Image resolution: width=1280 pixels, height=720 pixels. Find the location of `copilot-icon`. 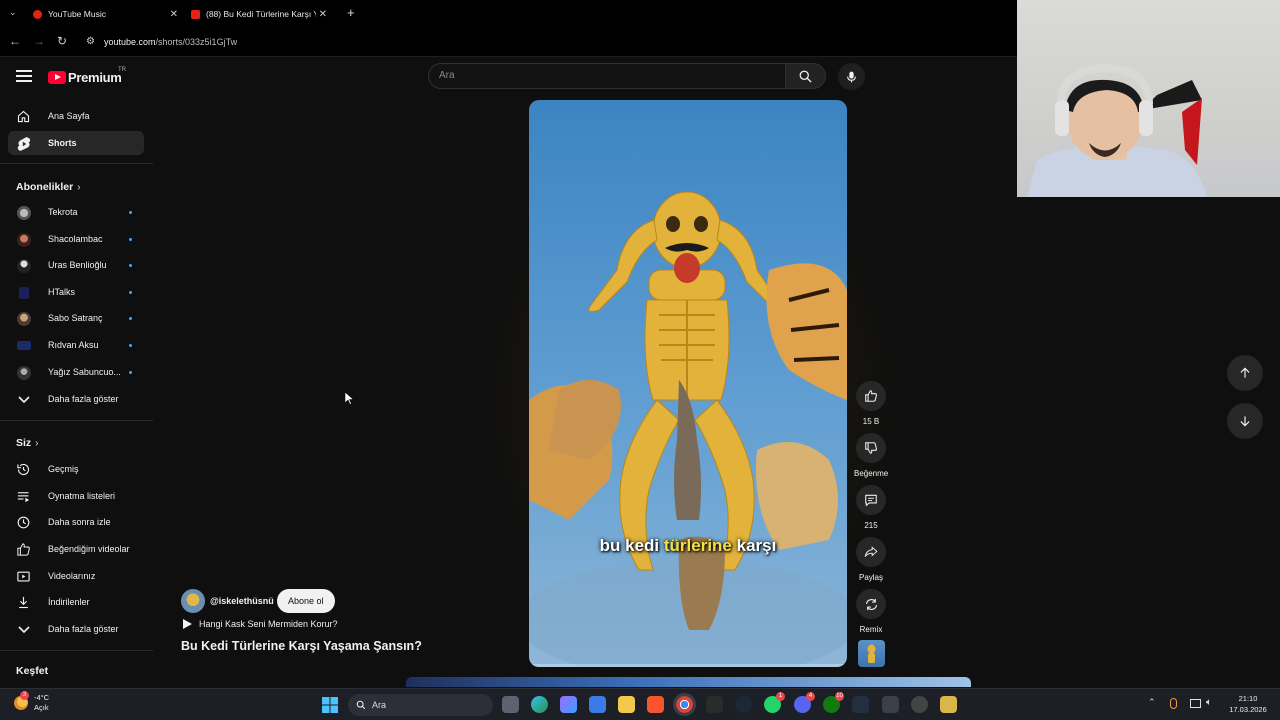

copilot-icon is located at coordinates (568, 704).